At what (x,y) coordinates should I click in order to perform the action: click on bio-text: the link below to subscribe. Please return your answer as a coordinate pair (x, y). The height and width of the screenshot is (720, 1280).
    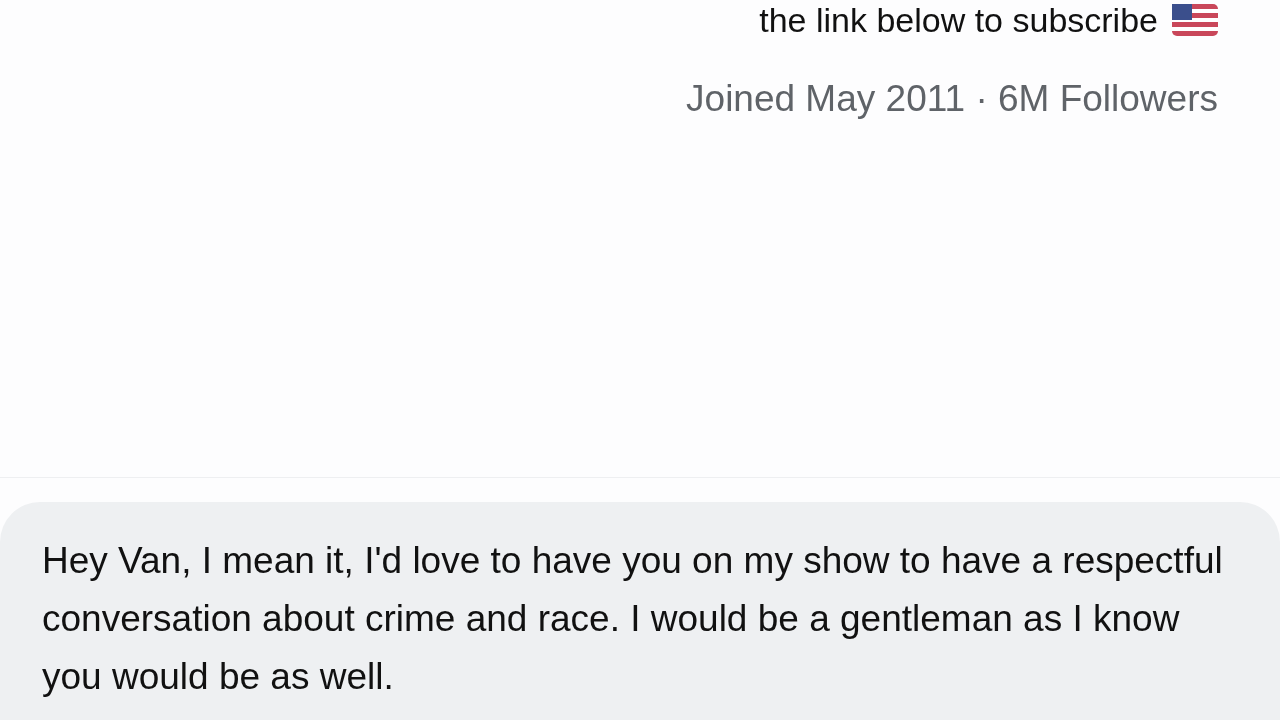
    Looking at the image, I should click on (958, 20).